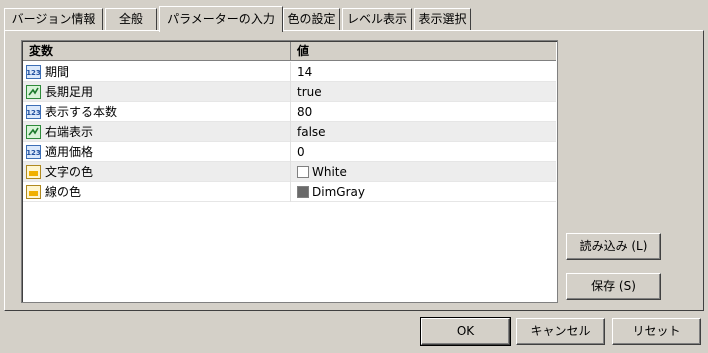  What do you see at coordinates (305, 112) in the screenshot?
I see `param-value-text: 80` at bounding box center [305, 112].